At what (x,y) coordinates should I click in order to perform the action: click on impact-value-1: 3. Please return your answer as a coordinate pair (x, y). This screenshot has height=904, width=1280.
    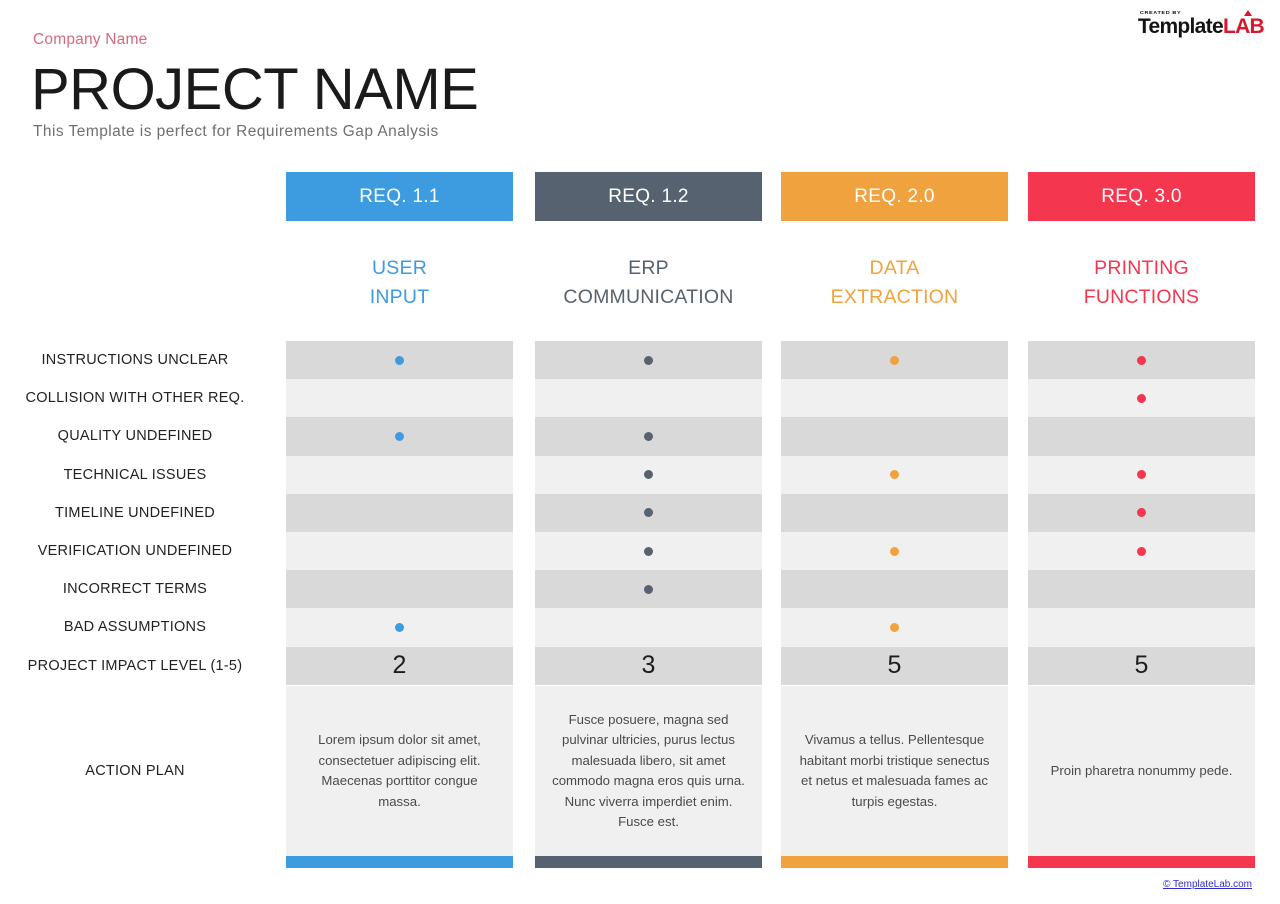
    Looking at the image, I should click on (648, 665).